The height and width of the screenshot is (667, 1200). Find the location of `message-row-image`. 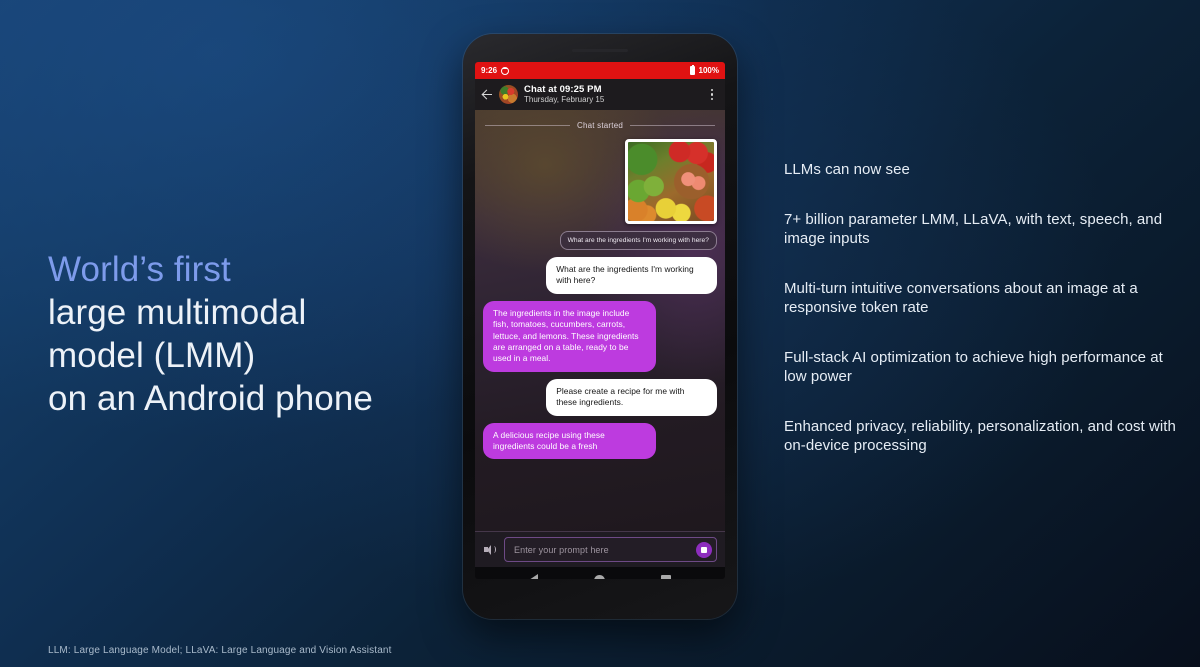

message-row-image is located at coordinates (600, 181).